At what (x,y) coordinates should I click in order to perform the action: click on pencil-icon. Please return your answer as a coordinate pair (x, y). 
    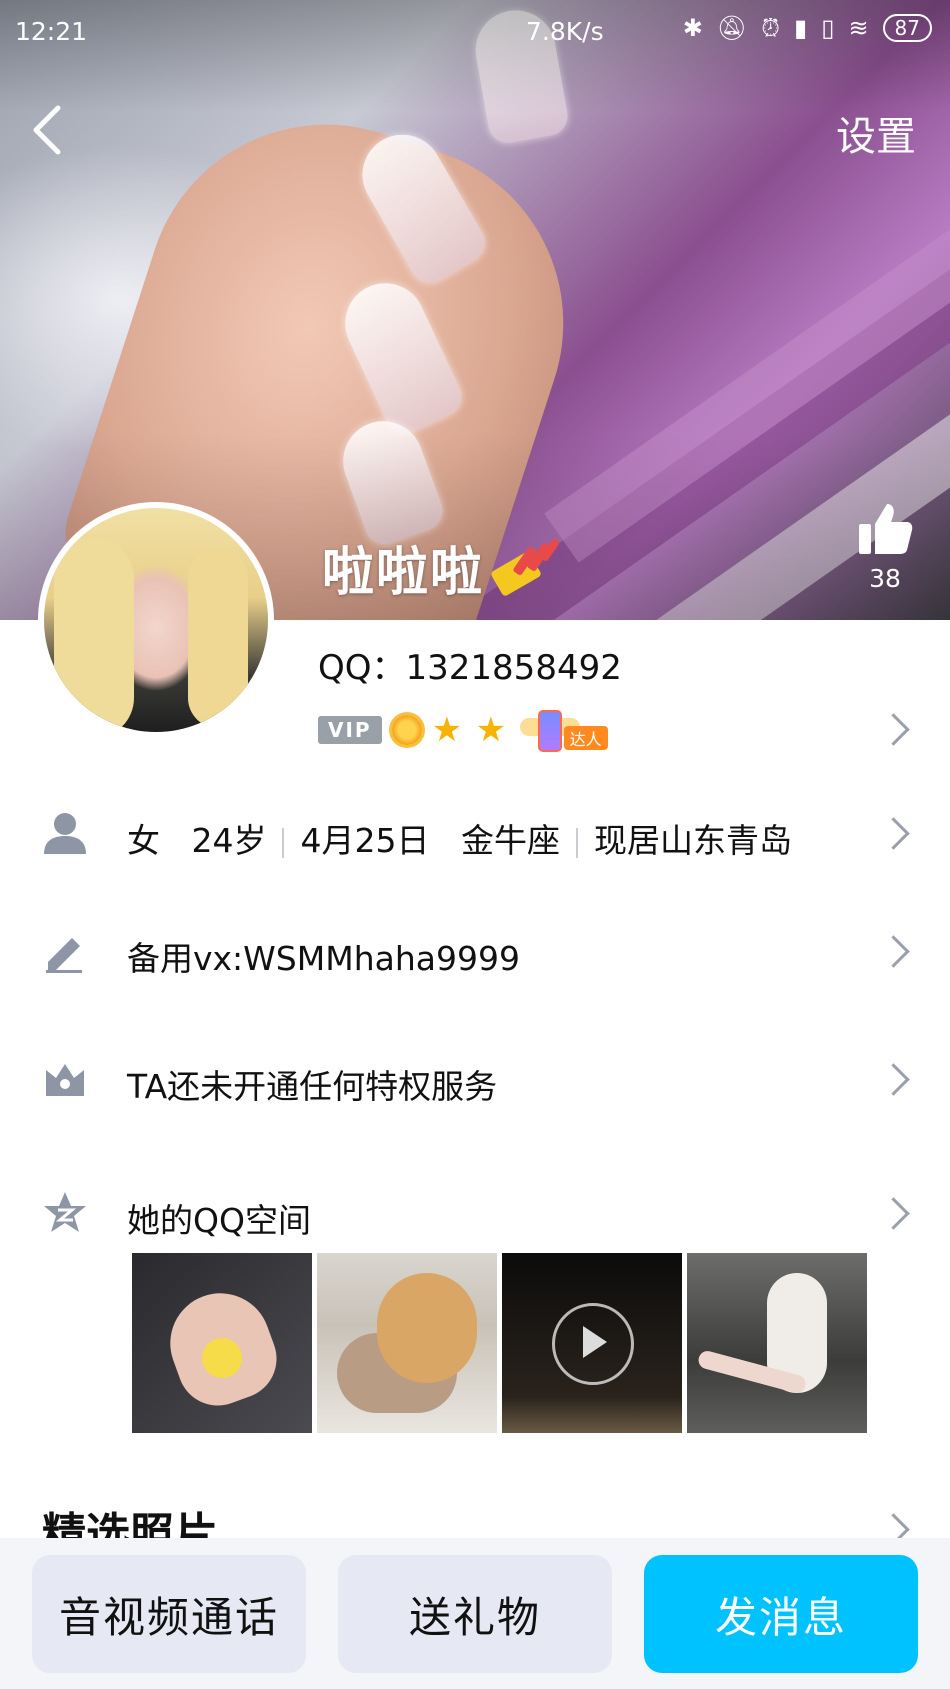
    Looking at the image, I should click on (64, 955).